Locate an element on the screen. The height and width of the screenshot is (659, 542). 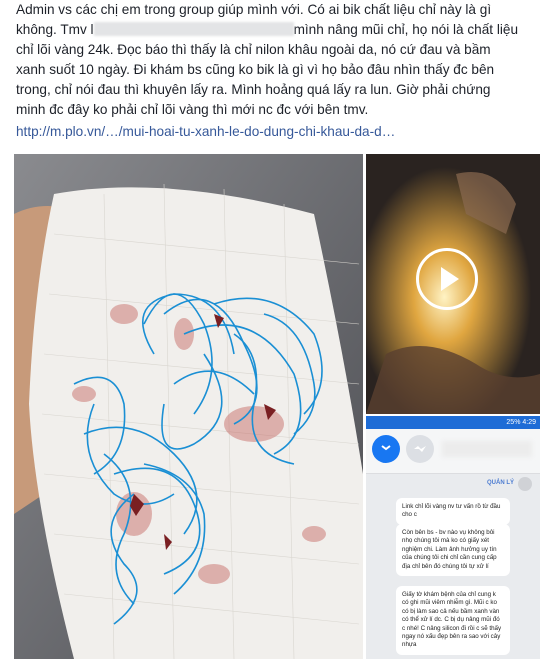
play-button is located at coordinates (447, 279).